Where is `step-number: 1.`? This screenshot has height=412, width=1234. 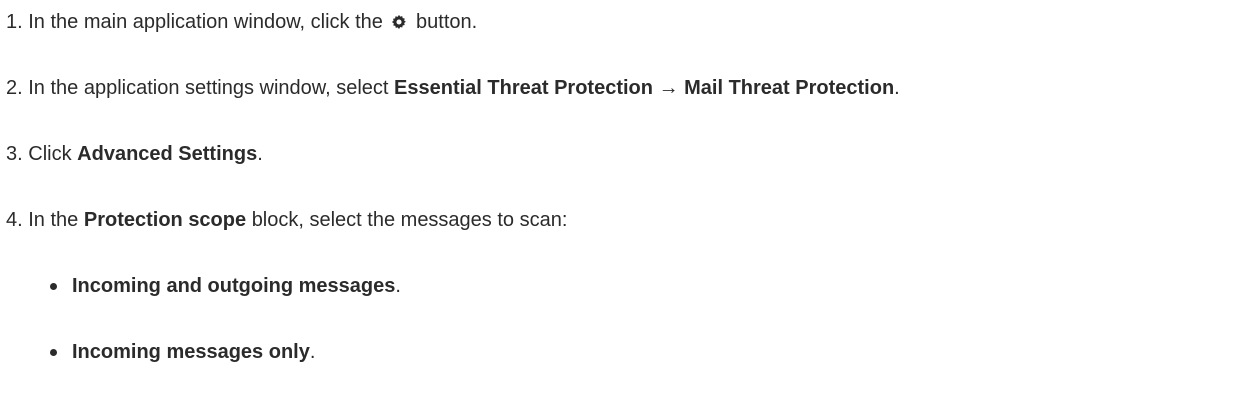 step-number: 1. is located at coordinates (14, 22).